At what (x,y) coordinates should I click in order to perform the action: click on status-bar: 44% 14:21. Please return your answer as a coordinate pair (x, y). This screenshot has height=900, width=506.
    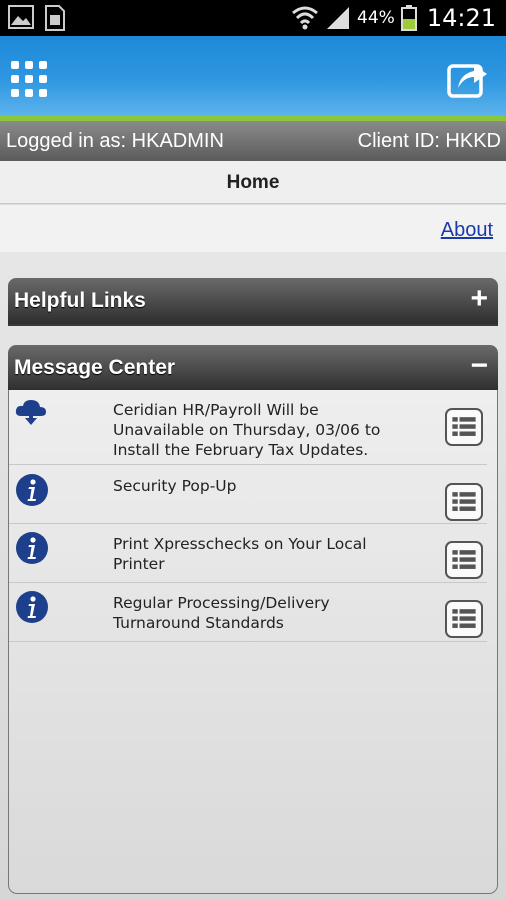
    Looking at the image, I should click on (253, 18).